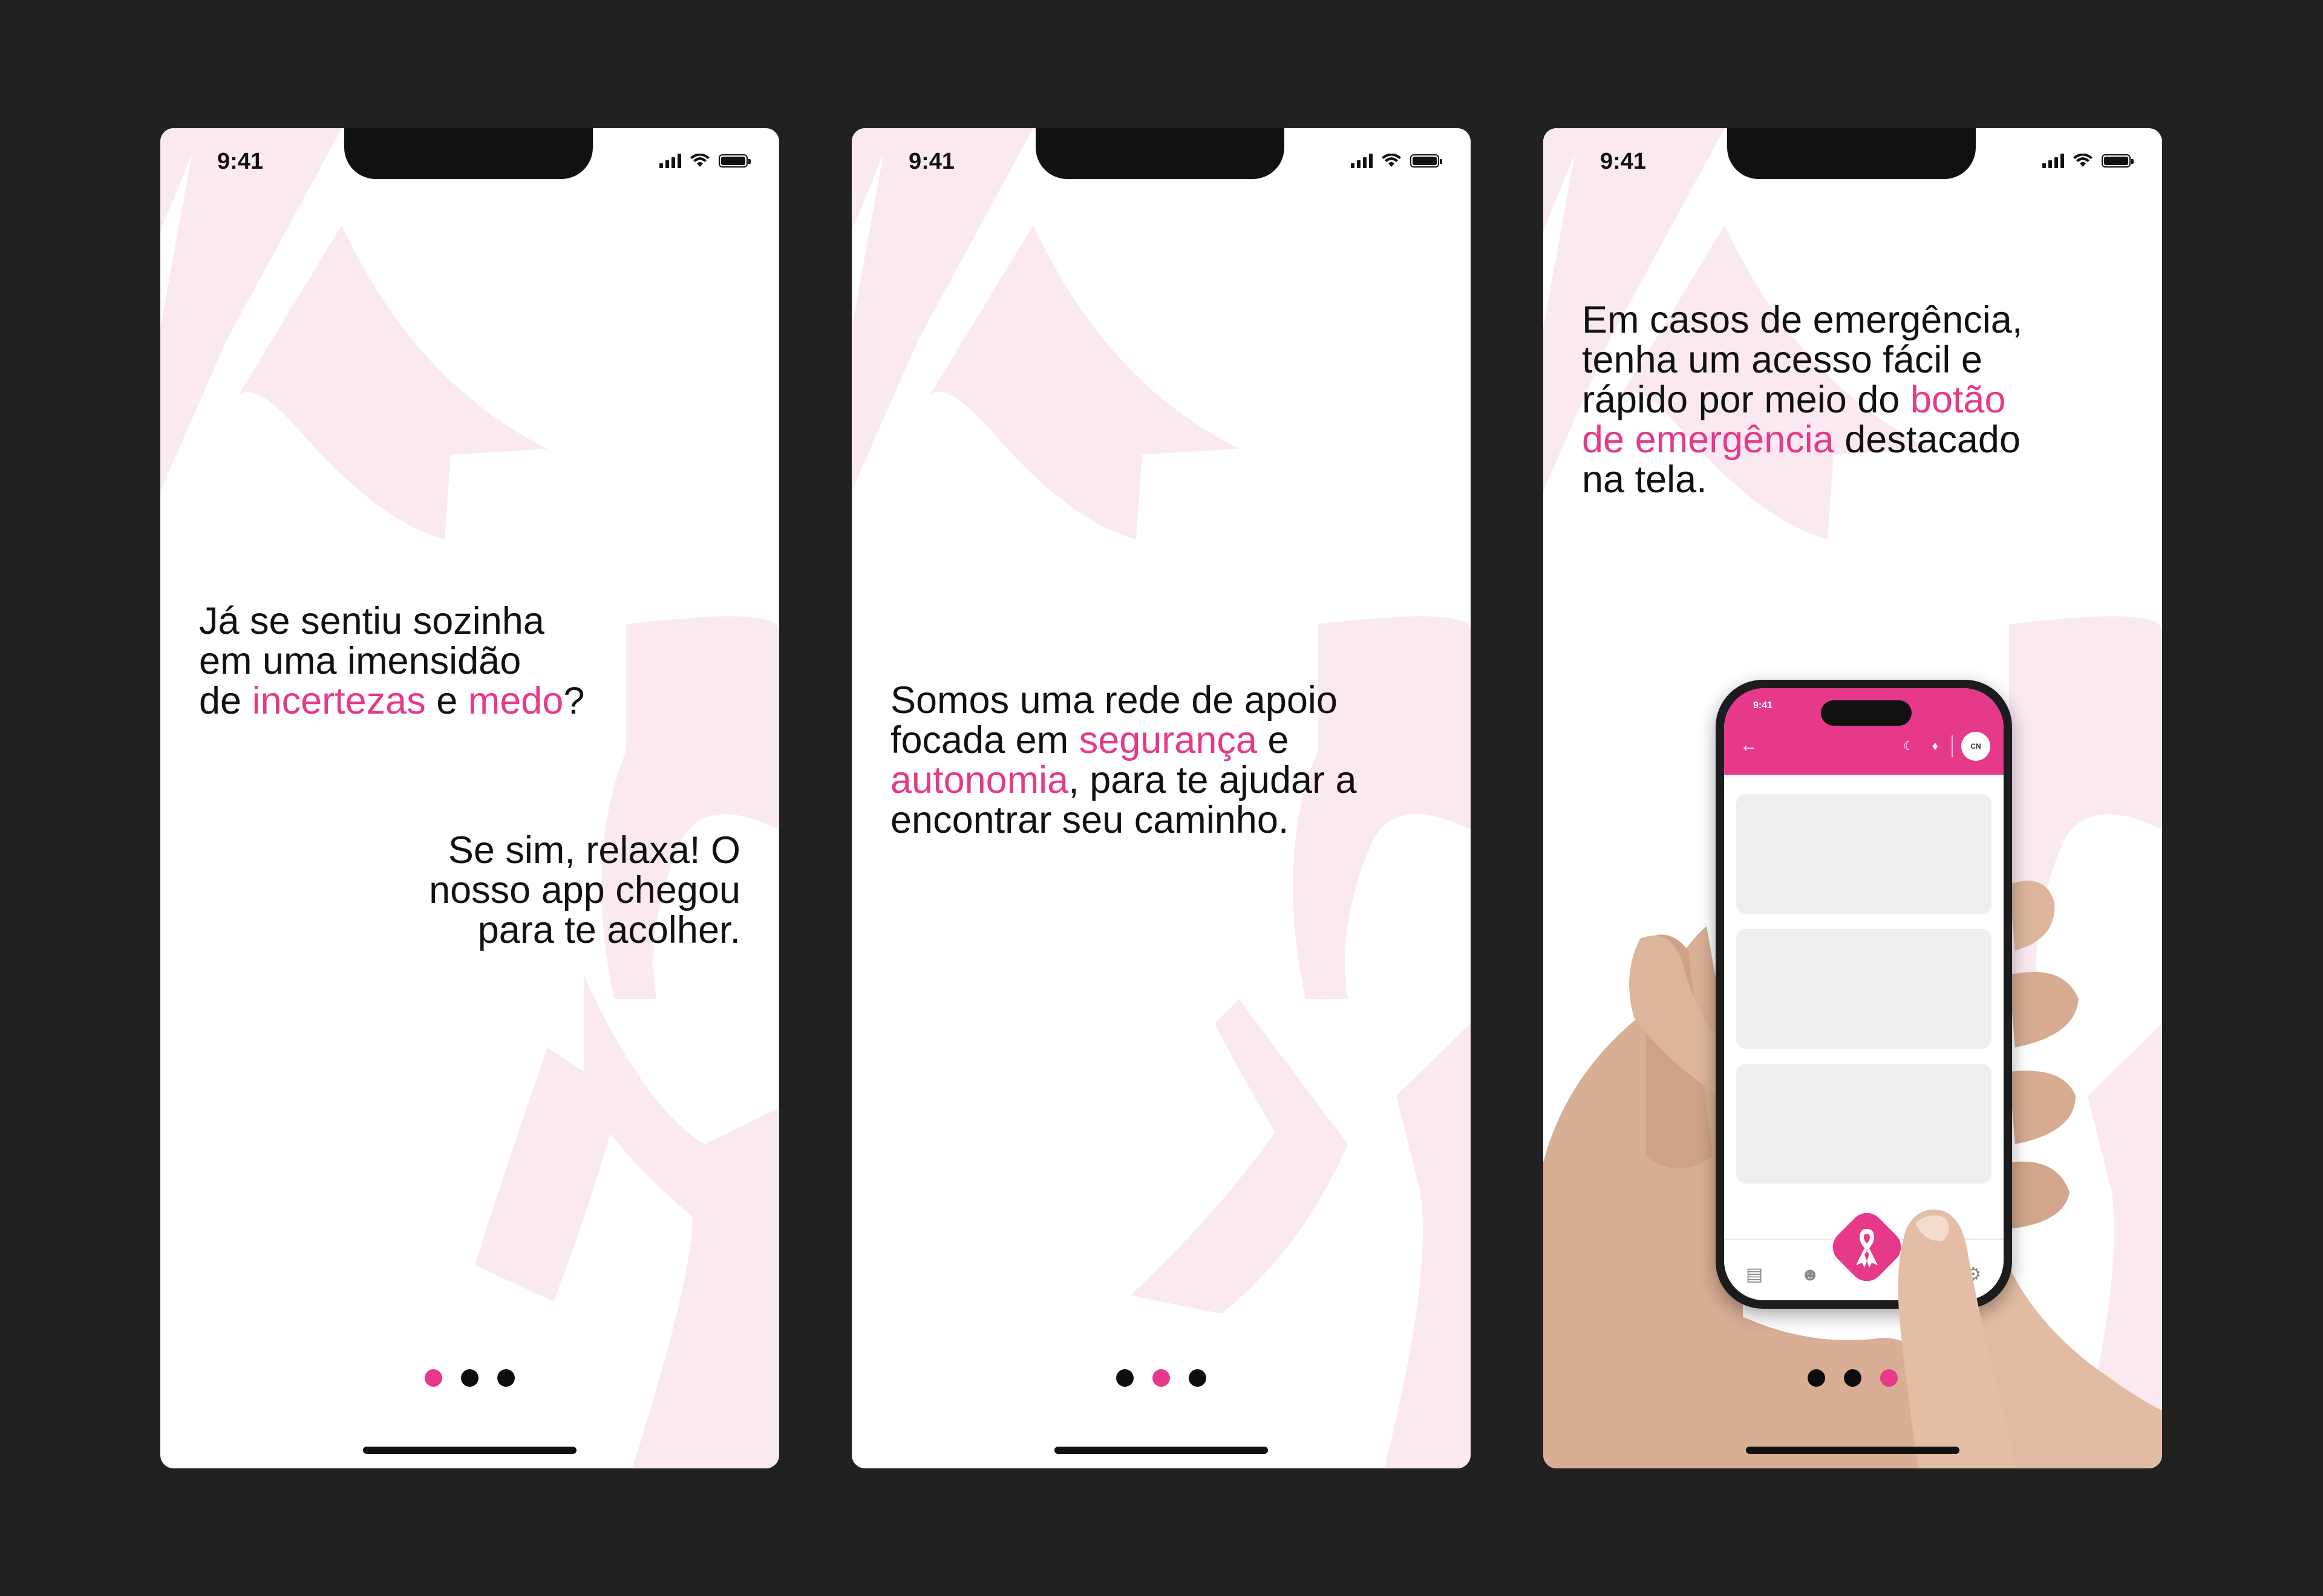 This screenshot has width=2323, height=1596. What do you see at coordinates (446, 701) in the screenshot?
I see `question-connector: e` at bounding box center [446, 701].